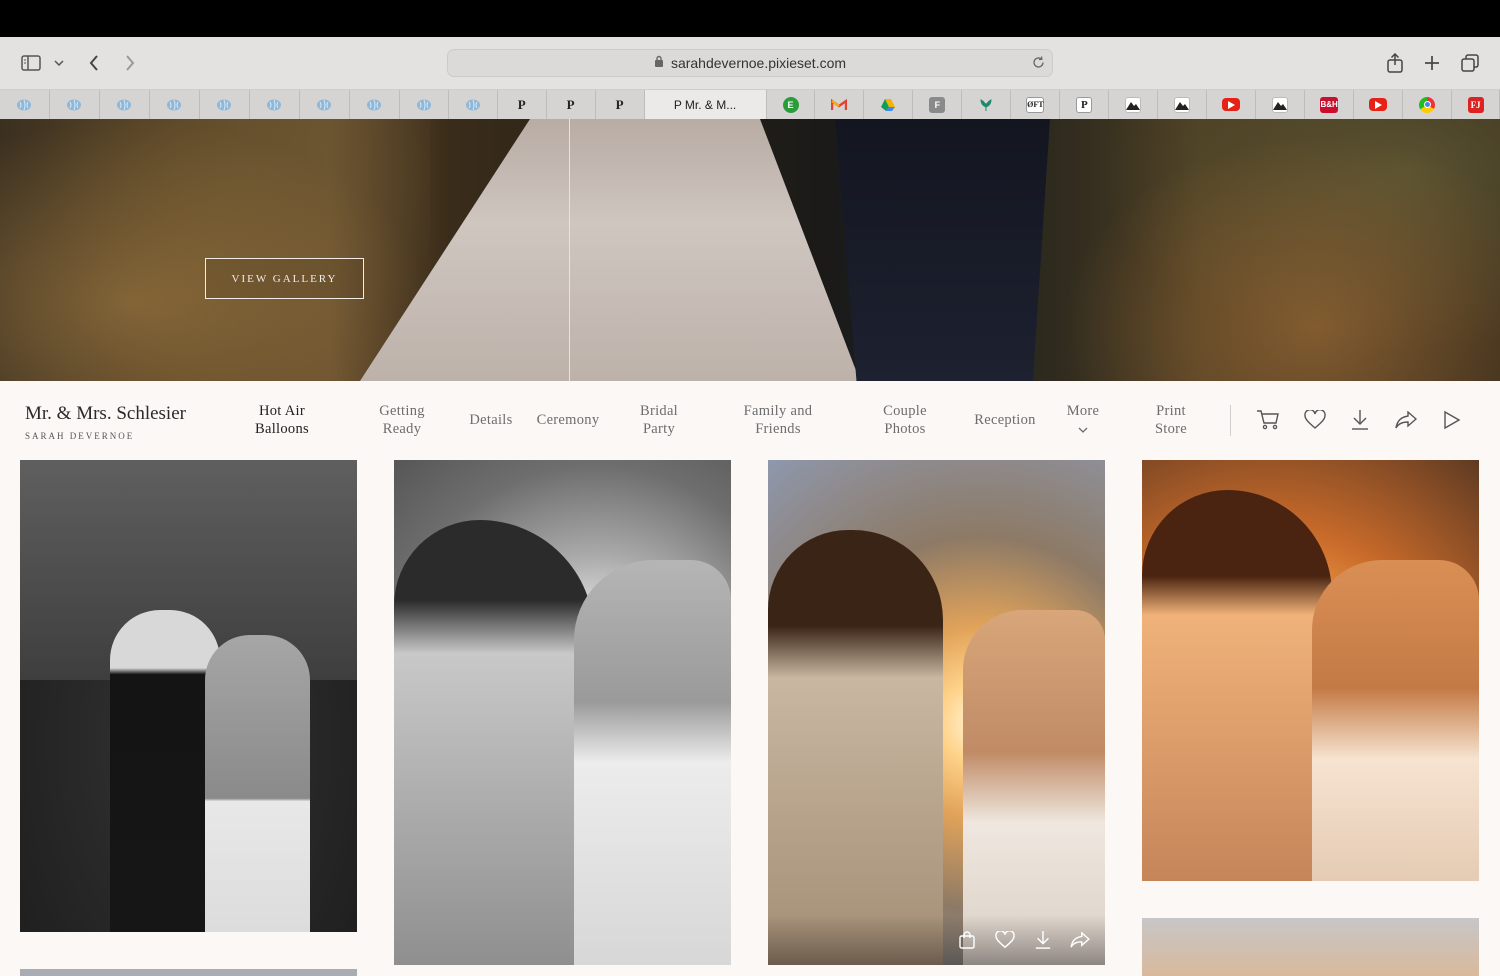 This screenshot has height=976, width=1500. I want to click on forward-arrow-icon, so click(130, 63).